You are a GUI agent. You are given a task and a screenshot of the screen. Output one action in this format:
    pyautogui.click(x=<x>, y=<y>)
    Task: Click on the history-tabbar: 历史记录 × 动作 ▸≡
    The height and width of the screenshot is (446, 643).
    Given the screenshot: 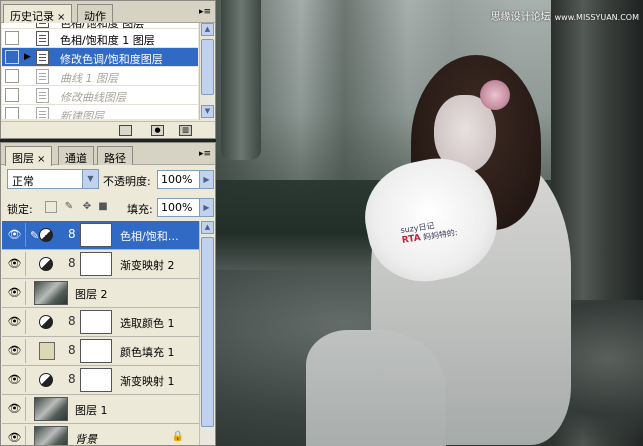 What is the action you would take?
    pyautogui.click(x=108, y=12)
    